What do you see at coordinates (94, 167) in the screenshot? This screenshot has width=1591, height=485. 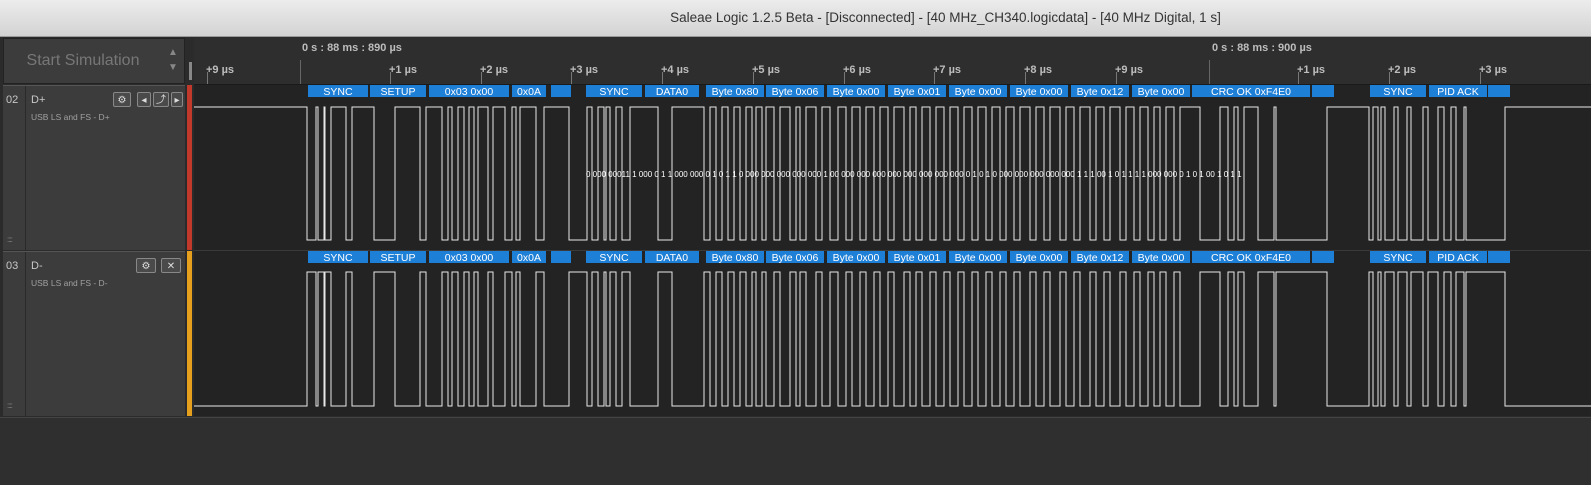 I see `channel-panel-d-plus: 02 D+ USB LS and FS - D+ ⚙ ◂ ⤴ ▸ ::::` at bounding box center [94, 167].